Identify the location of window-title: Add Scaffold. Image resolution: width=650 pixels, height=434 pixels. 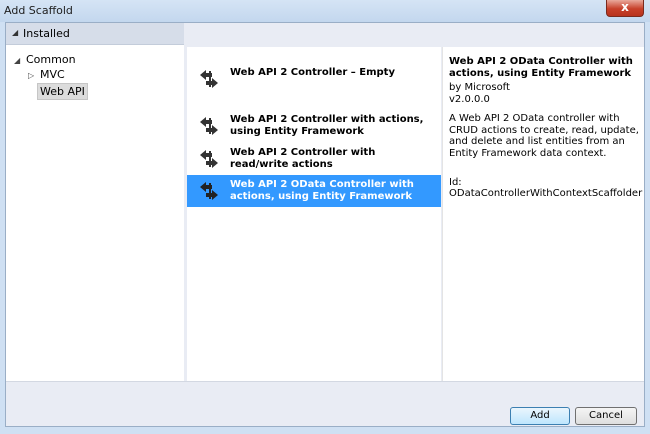
(38, 10).